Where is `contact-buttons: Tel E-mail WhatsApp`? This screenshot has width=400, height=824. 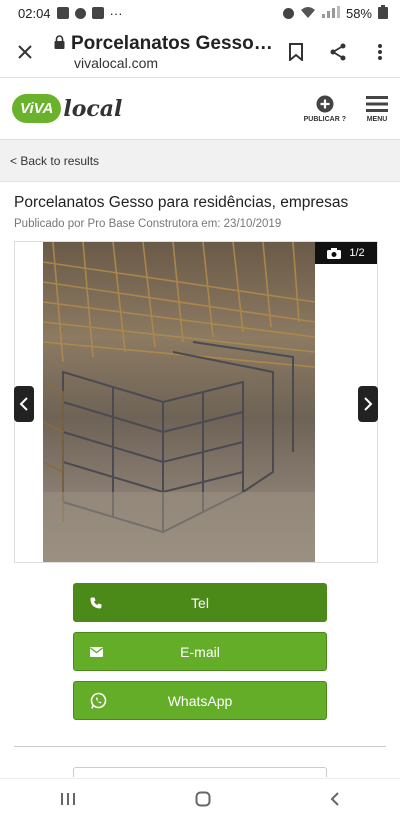
contact-buttons: Tel E-mail WhatsApp is located at coordinates (200, 651).